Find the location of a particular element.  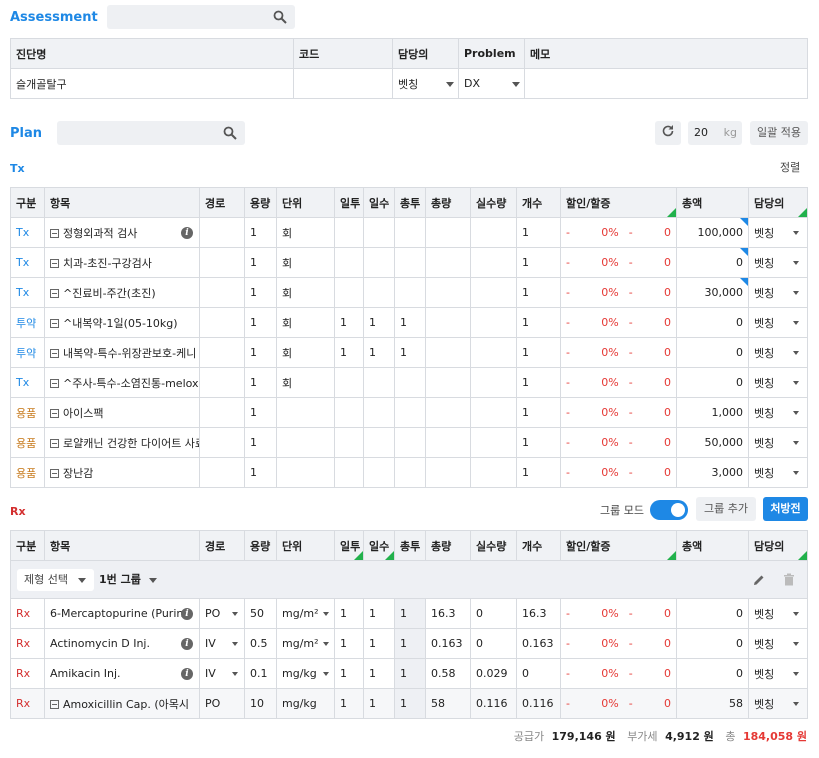

count-cell: 0.116 is located at coordinates (538, 703).